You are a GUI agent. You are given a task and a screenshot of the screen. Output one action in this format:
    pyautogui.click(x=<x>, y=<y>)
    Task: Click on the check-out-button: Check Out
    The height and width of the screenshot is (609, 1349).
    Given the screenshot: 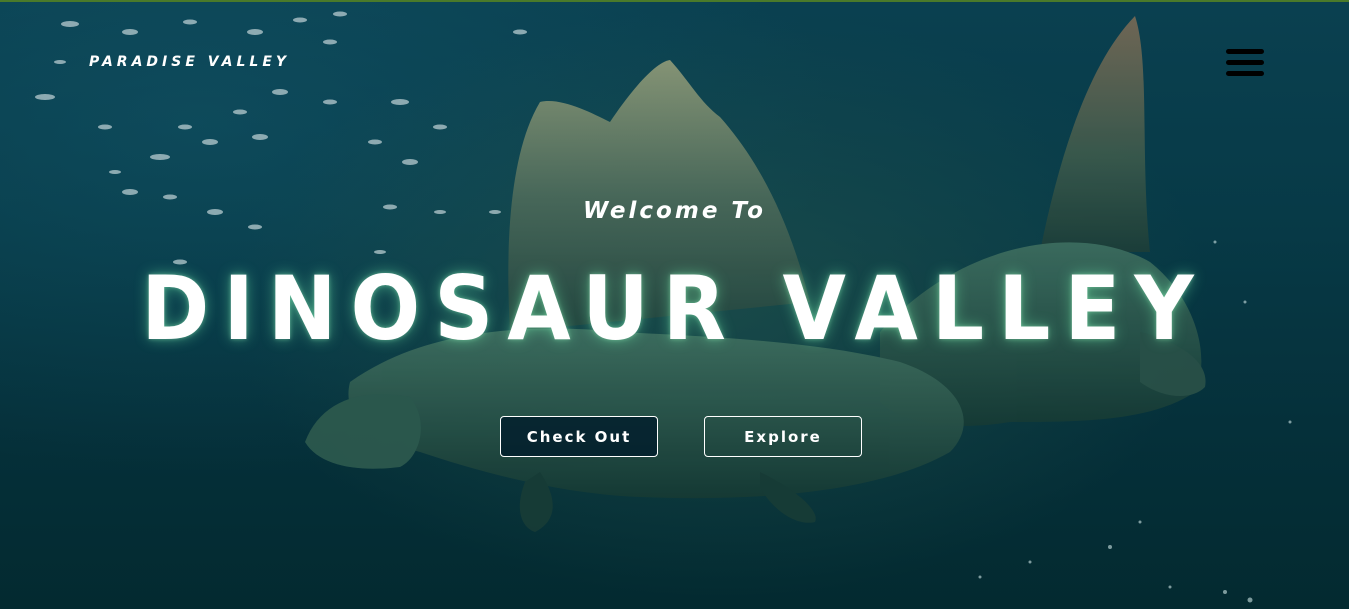 What is the action you would take?
    pyautogui.click(x=579, y=436)
    